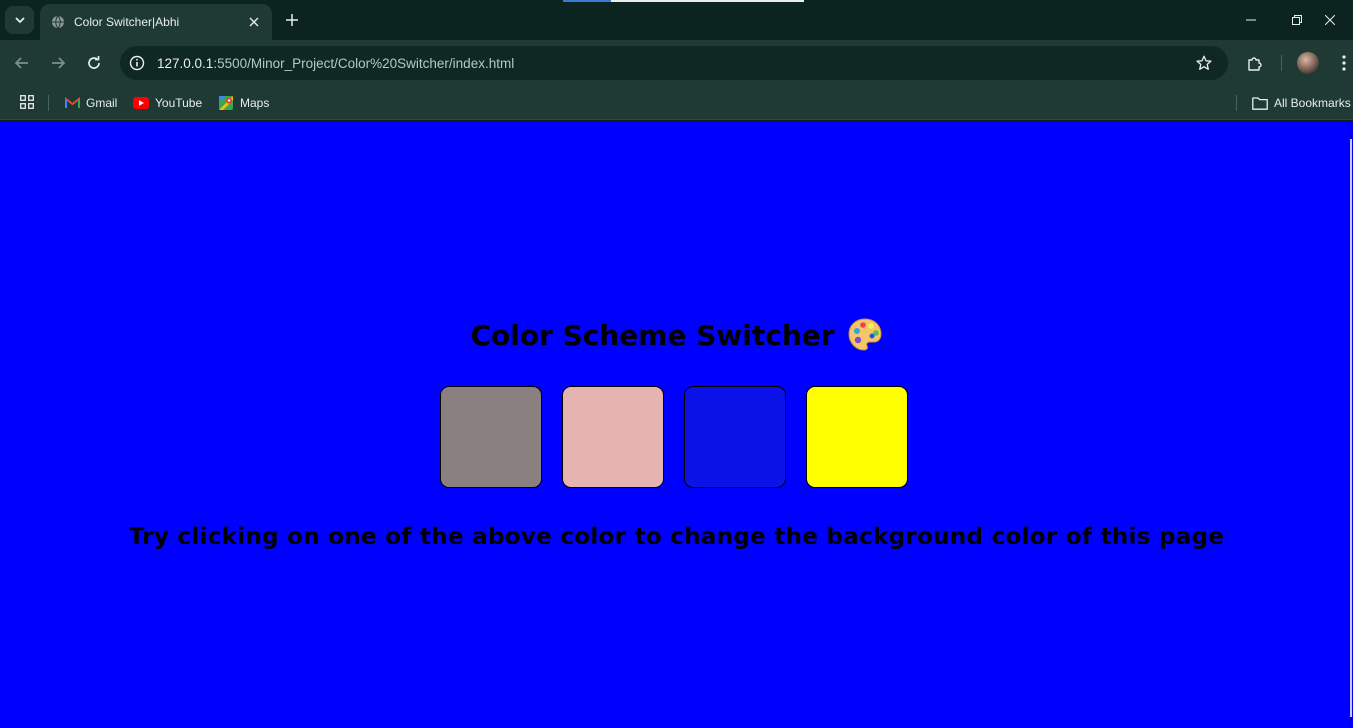 The width and height of the screenshot is (1353, 728). I want to click on scrollbar-thumb, so click(1351, 428).